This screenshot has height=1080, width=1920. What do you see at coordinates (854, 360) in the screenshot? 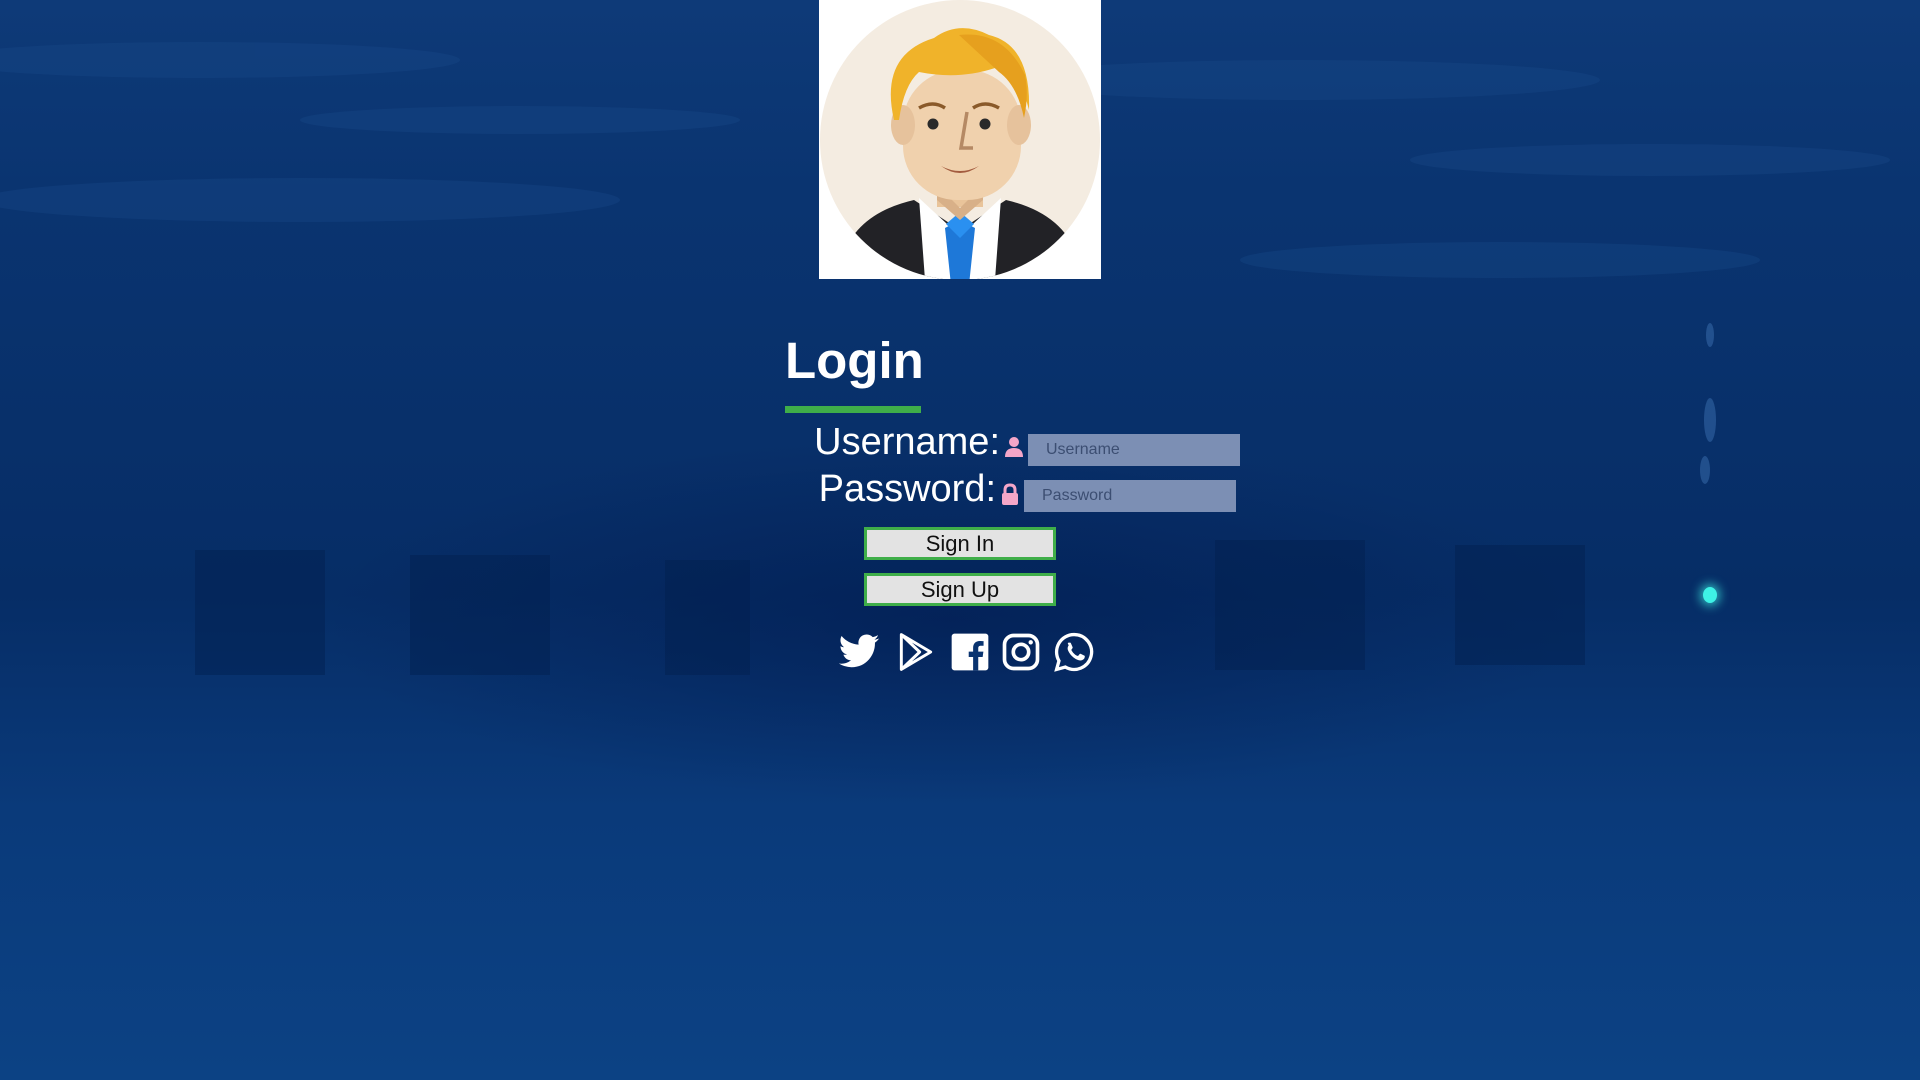
I see `page-title: Login` at bounding box center [854, 360].